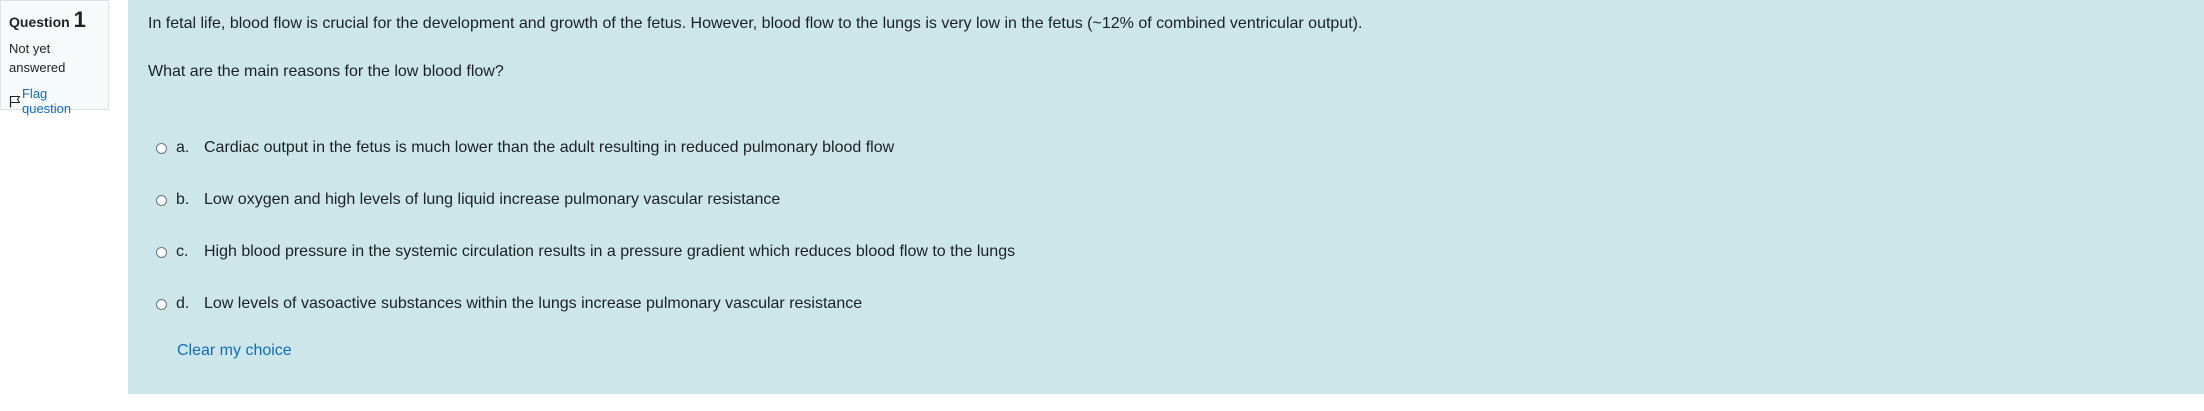 The width and height of the screenshot is (2204, 411). Describe the element at coordinates (234, 351) in the screenshot. I see `clear-choice-link: Clear my choice` at that location.